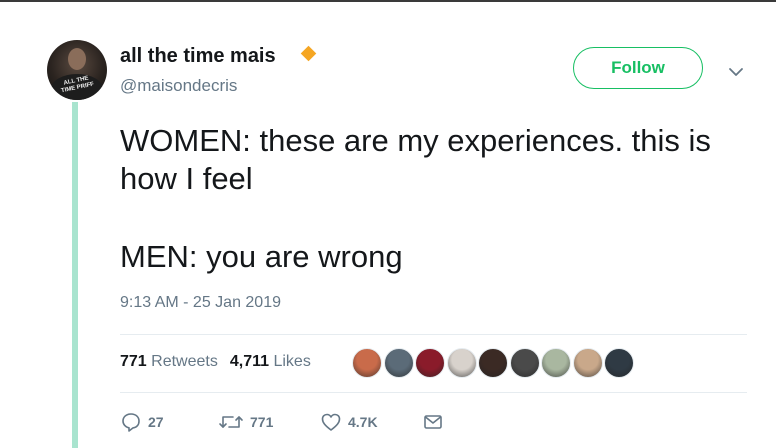 The image size is (776, 448). What do you see at coordinates (231, 422) in the screenshot?
I see `retweet-icon` at bounding box center [231, 422].